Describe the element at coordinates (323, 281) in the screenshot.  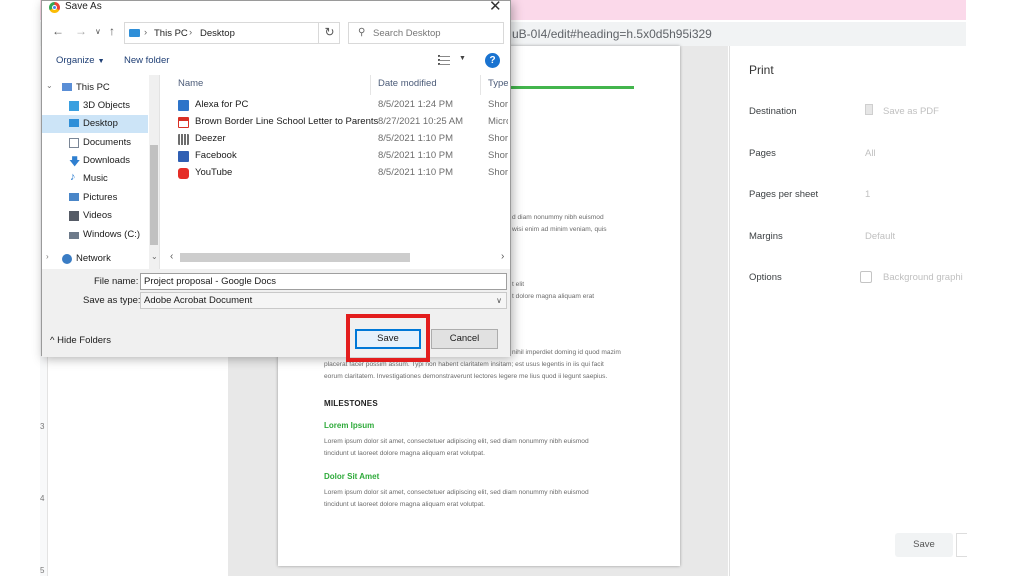
I see `filename-field` at that location.